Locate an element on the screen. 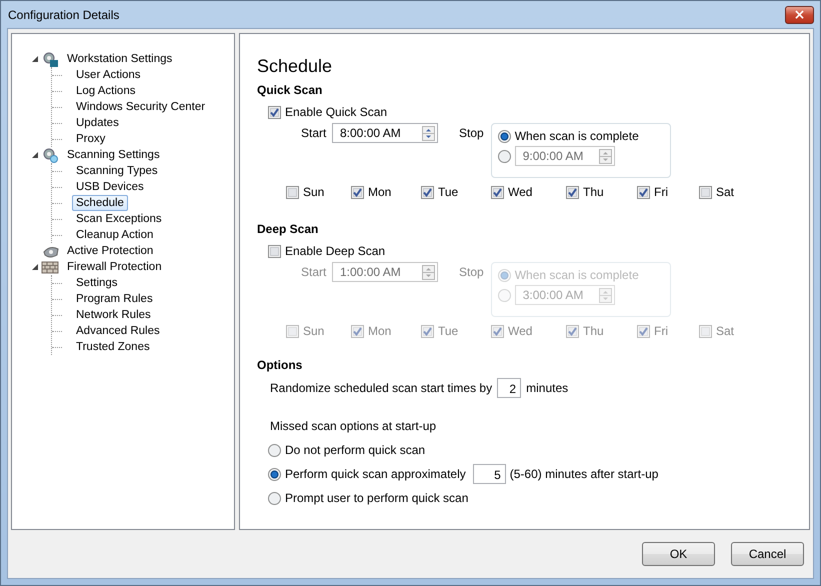 The width and height of the screenshot is (821, 586). tree-item: Schedule is located at coordinates (100, 203).